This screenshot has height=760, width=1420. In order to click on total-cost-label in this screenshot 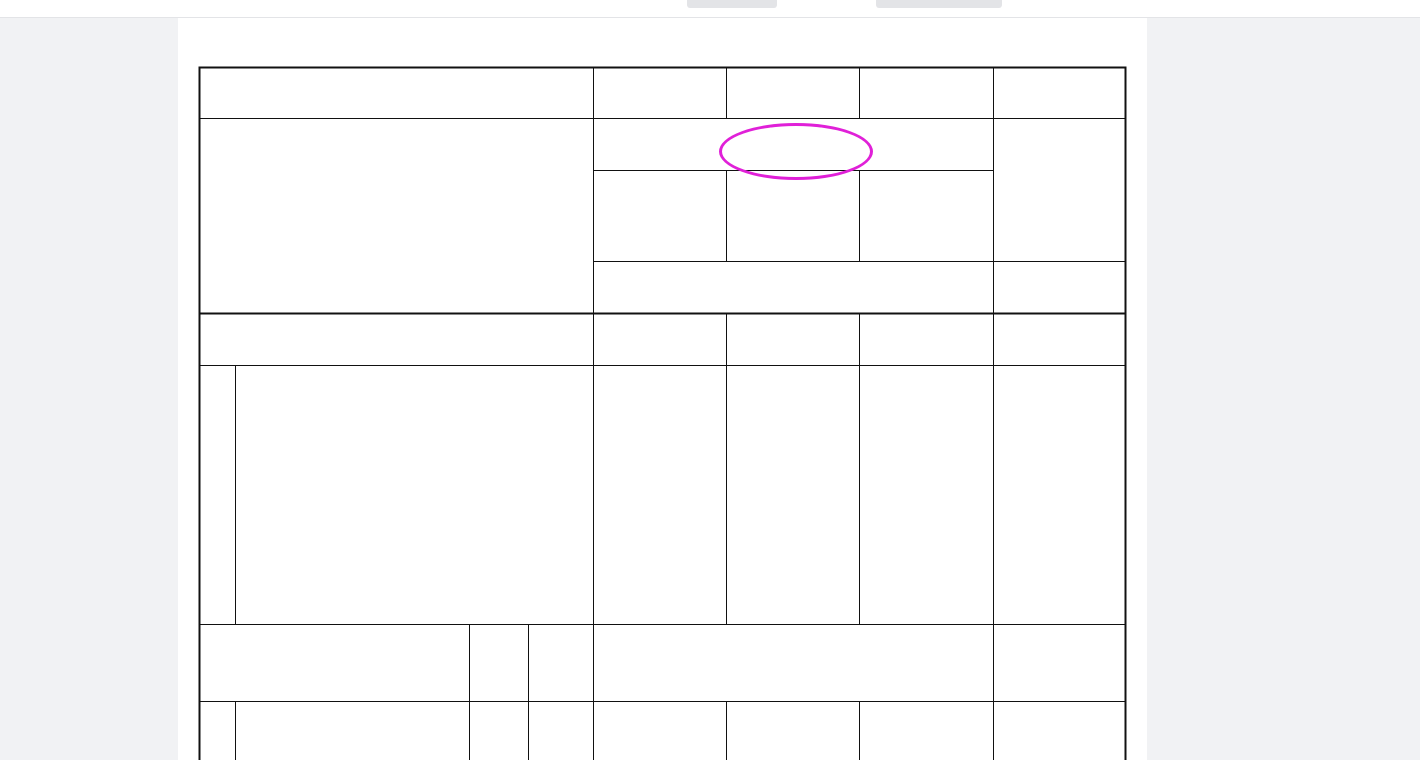, I will do `click(396, 339)`.